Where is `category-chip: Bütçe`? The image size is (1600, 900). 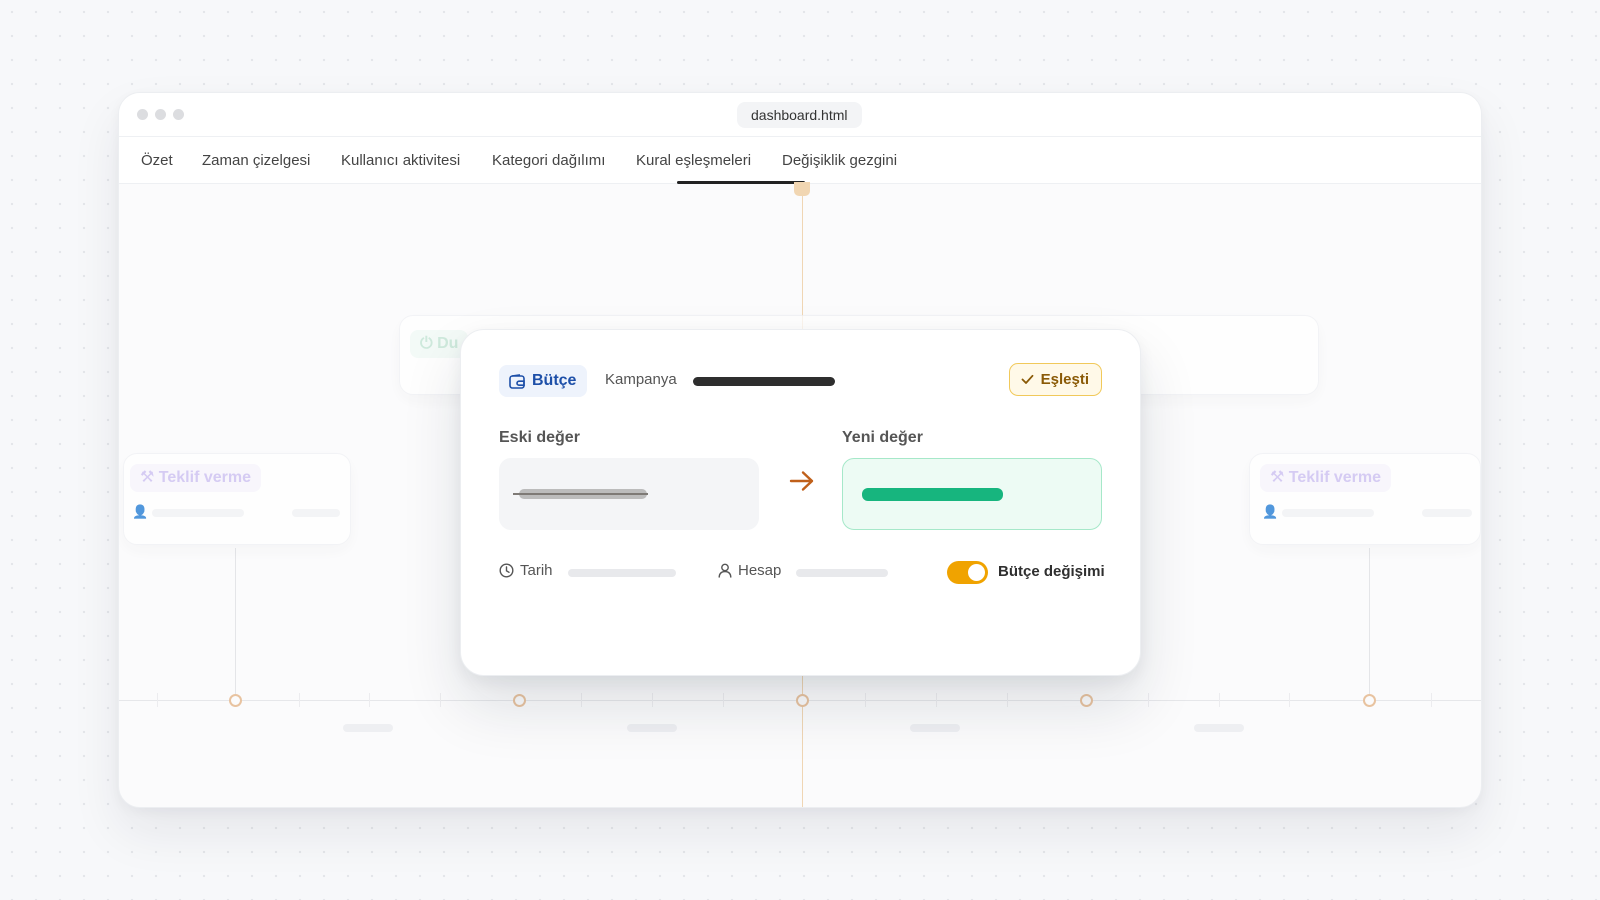 category-chip: Bütçe is located at coordinates (543, 381).